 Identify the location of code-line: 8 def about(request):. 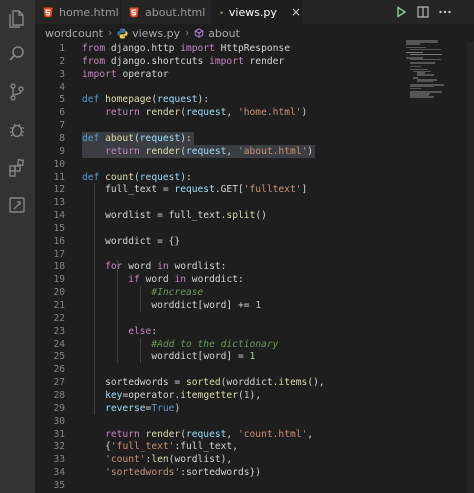
(245, 138).